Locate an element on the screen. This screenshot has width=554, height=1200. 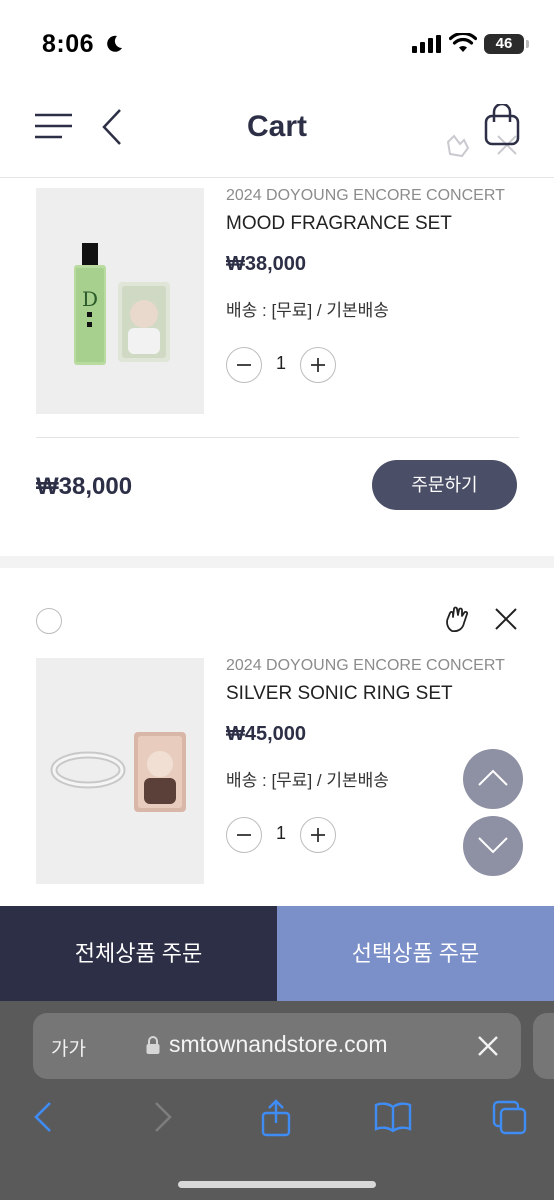
adjacent-tab-preview is located at coordinates (543, 1046).